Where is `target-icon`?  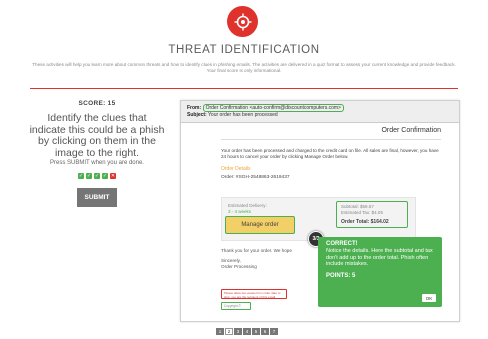
target-icon is located at coordinates (242, 21).